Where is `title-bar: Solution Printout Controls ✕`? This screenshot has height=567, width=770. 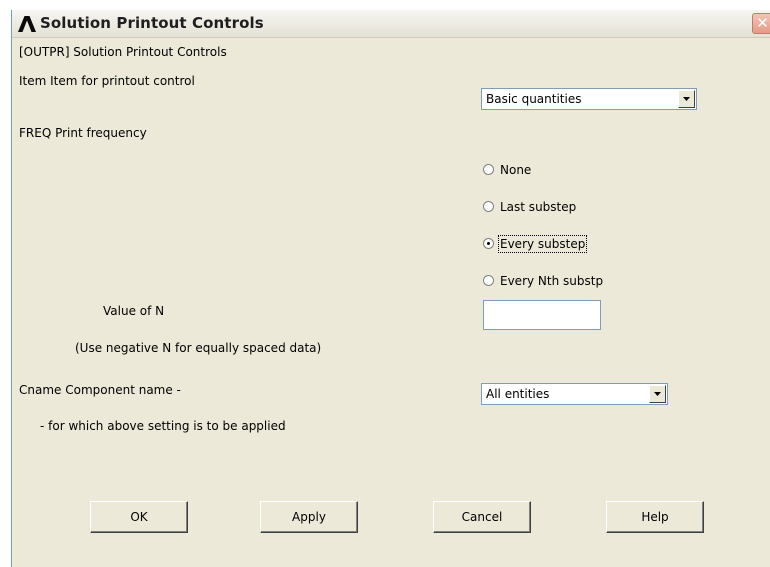 title-bar: Solution Printout Controls ✕ is located at coordinates (391, 24).